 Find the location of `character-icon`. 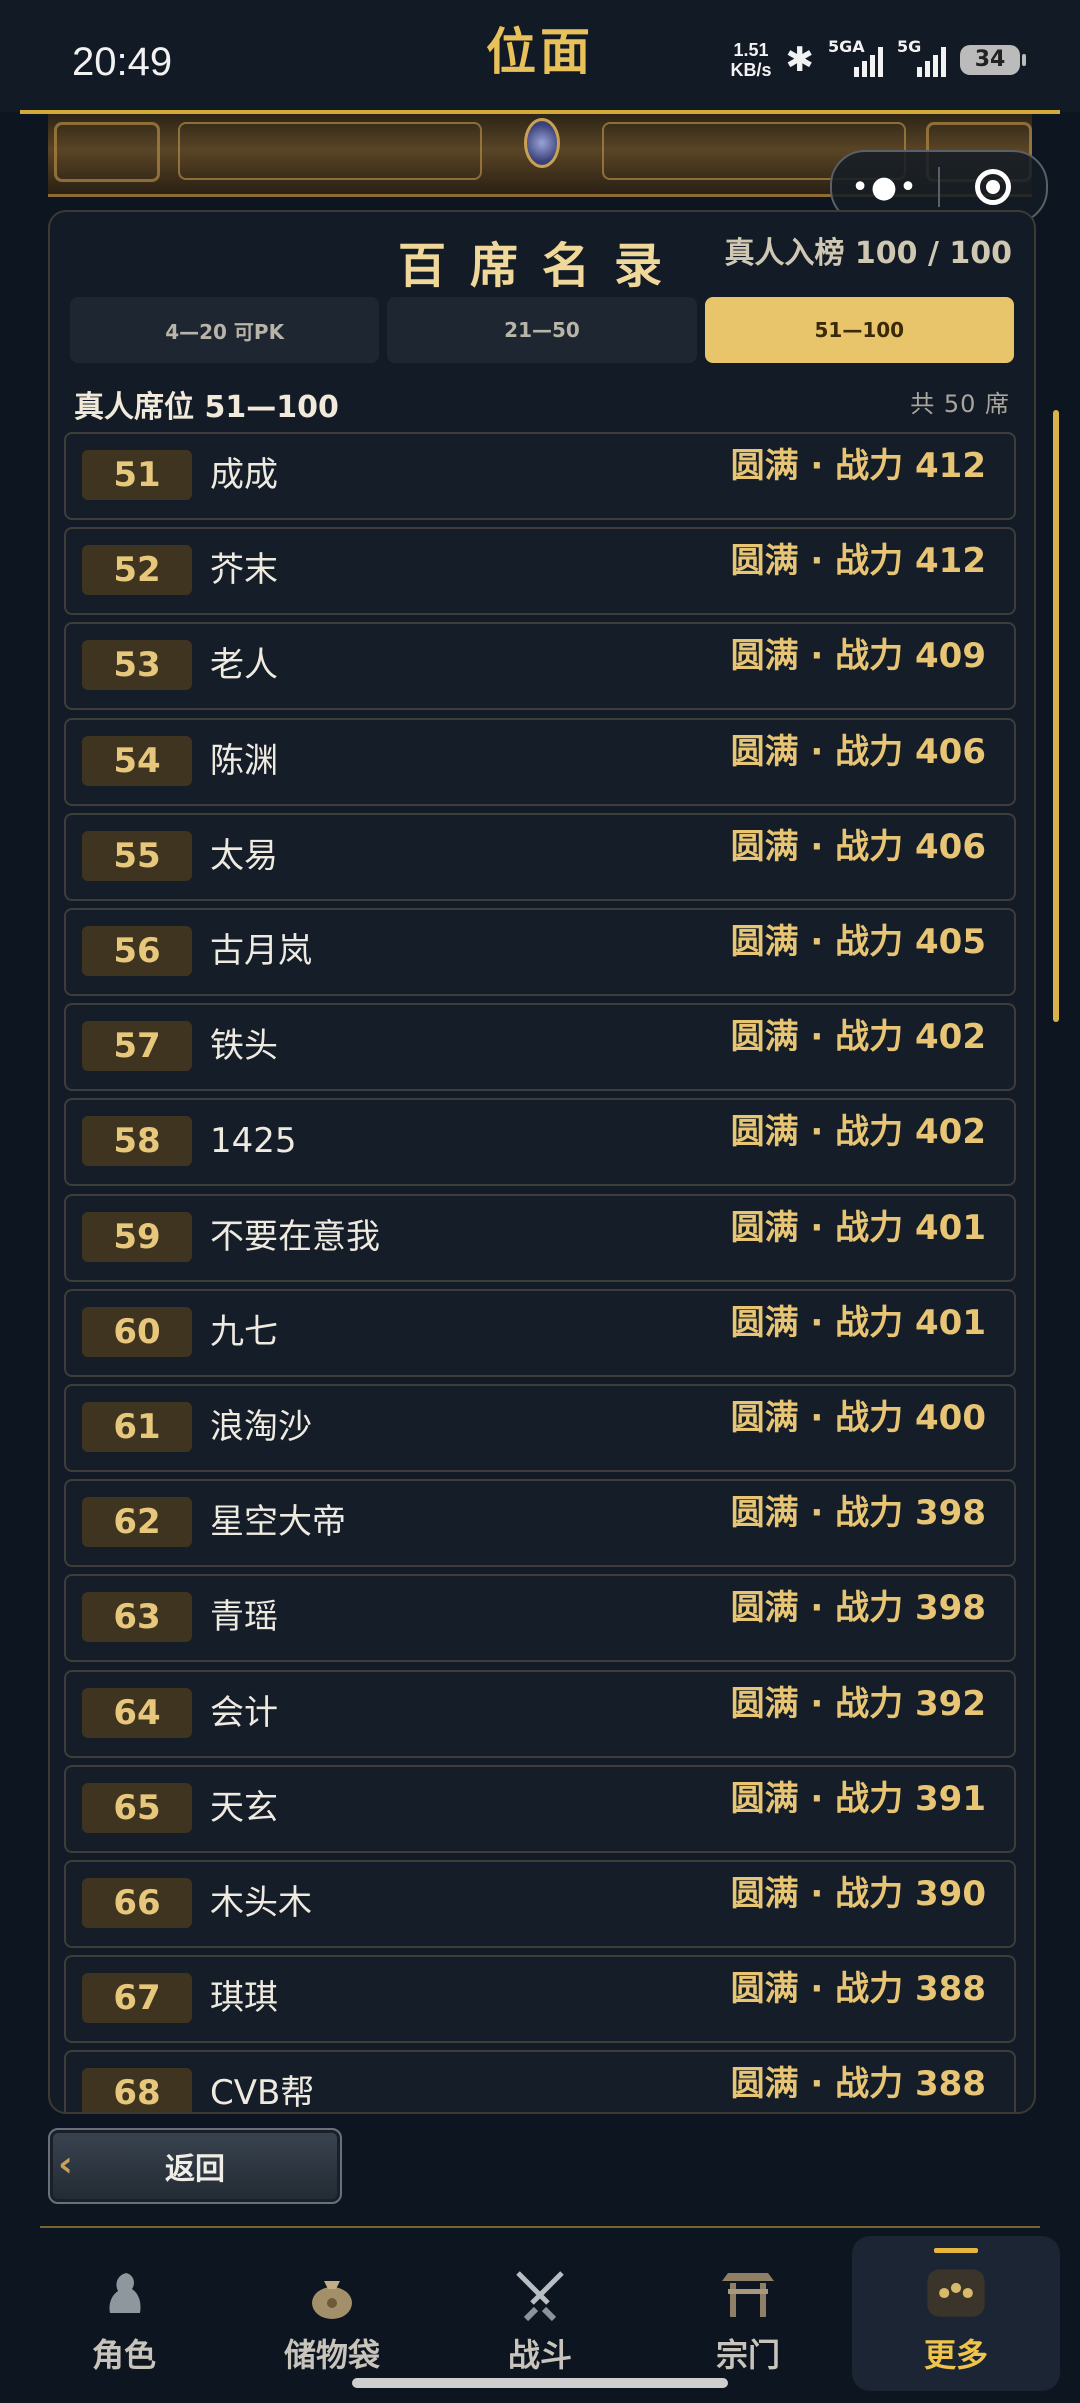

character-icon is located at coordinates (124, 2295).